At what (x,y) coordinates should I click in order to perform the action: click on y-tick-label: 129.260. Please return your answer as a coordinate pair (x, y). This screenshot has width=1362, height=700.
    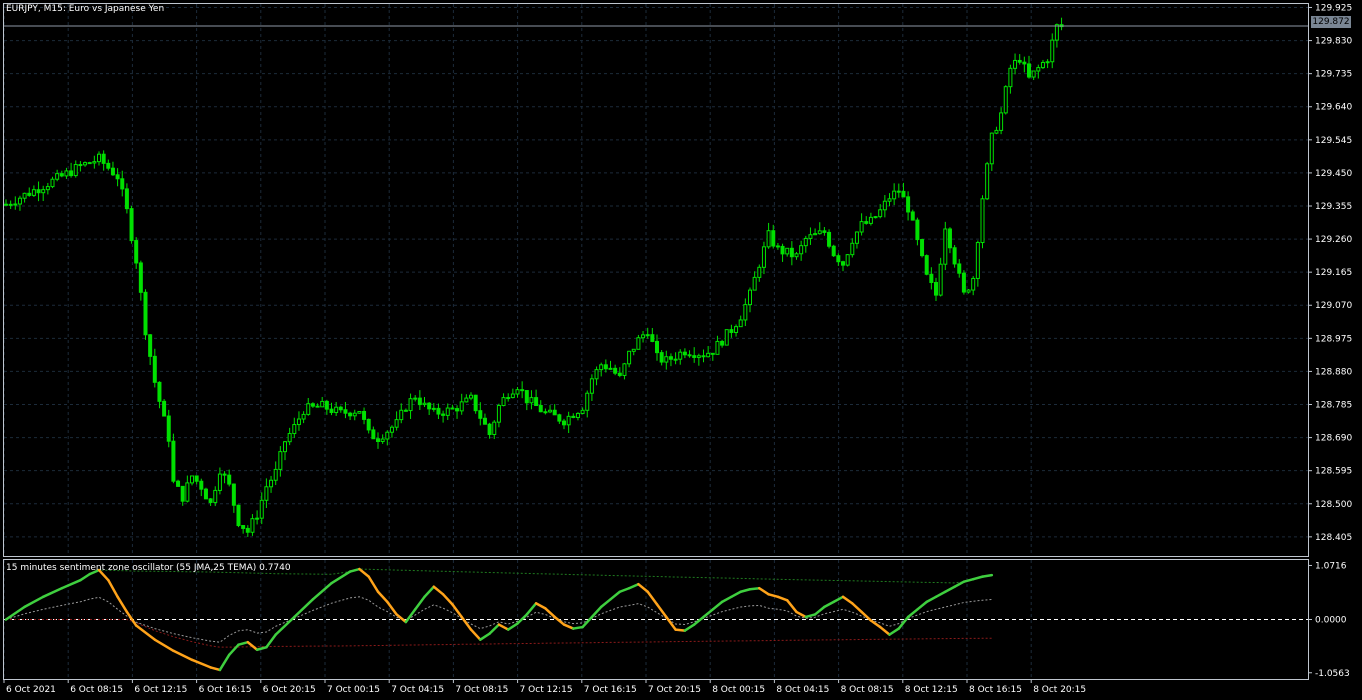
    Looking at the image, I should click on (1333, 240).